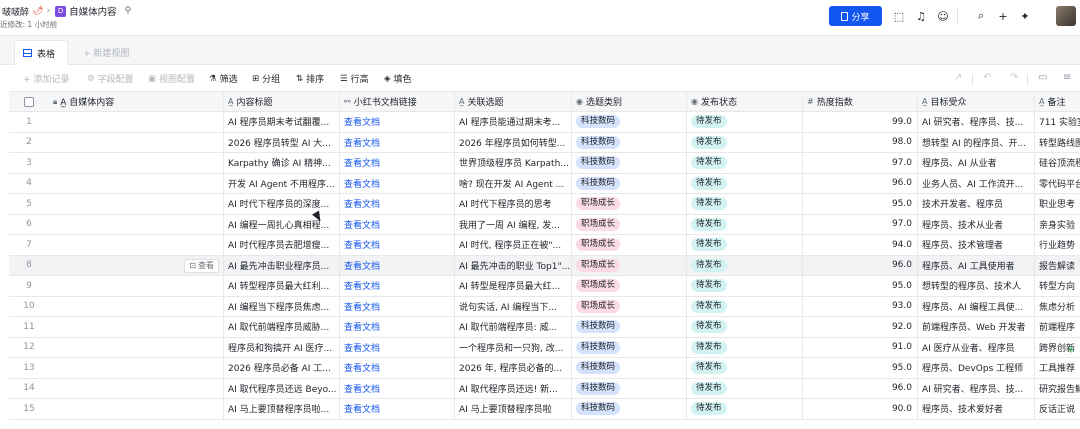 Image resolution: width=1080 pixels, height=429 pixels. What do you see at coordinates (513, 101) in the screenshot?
I see `column-header: A̲ 关联选题` at bounding box center [513, 101].